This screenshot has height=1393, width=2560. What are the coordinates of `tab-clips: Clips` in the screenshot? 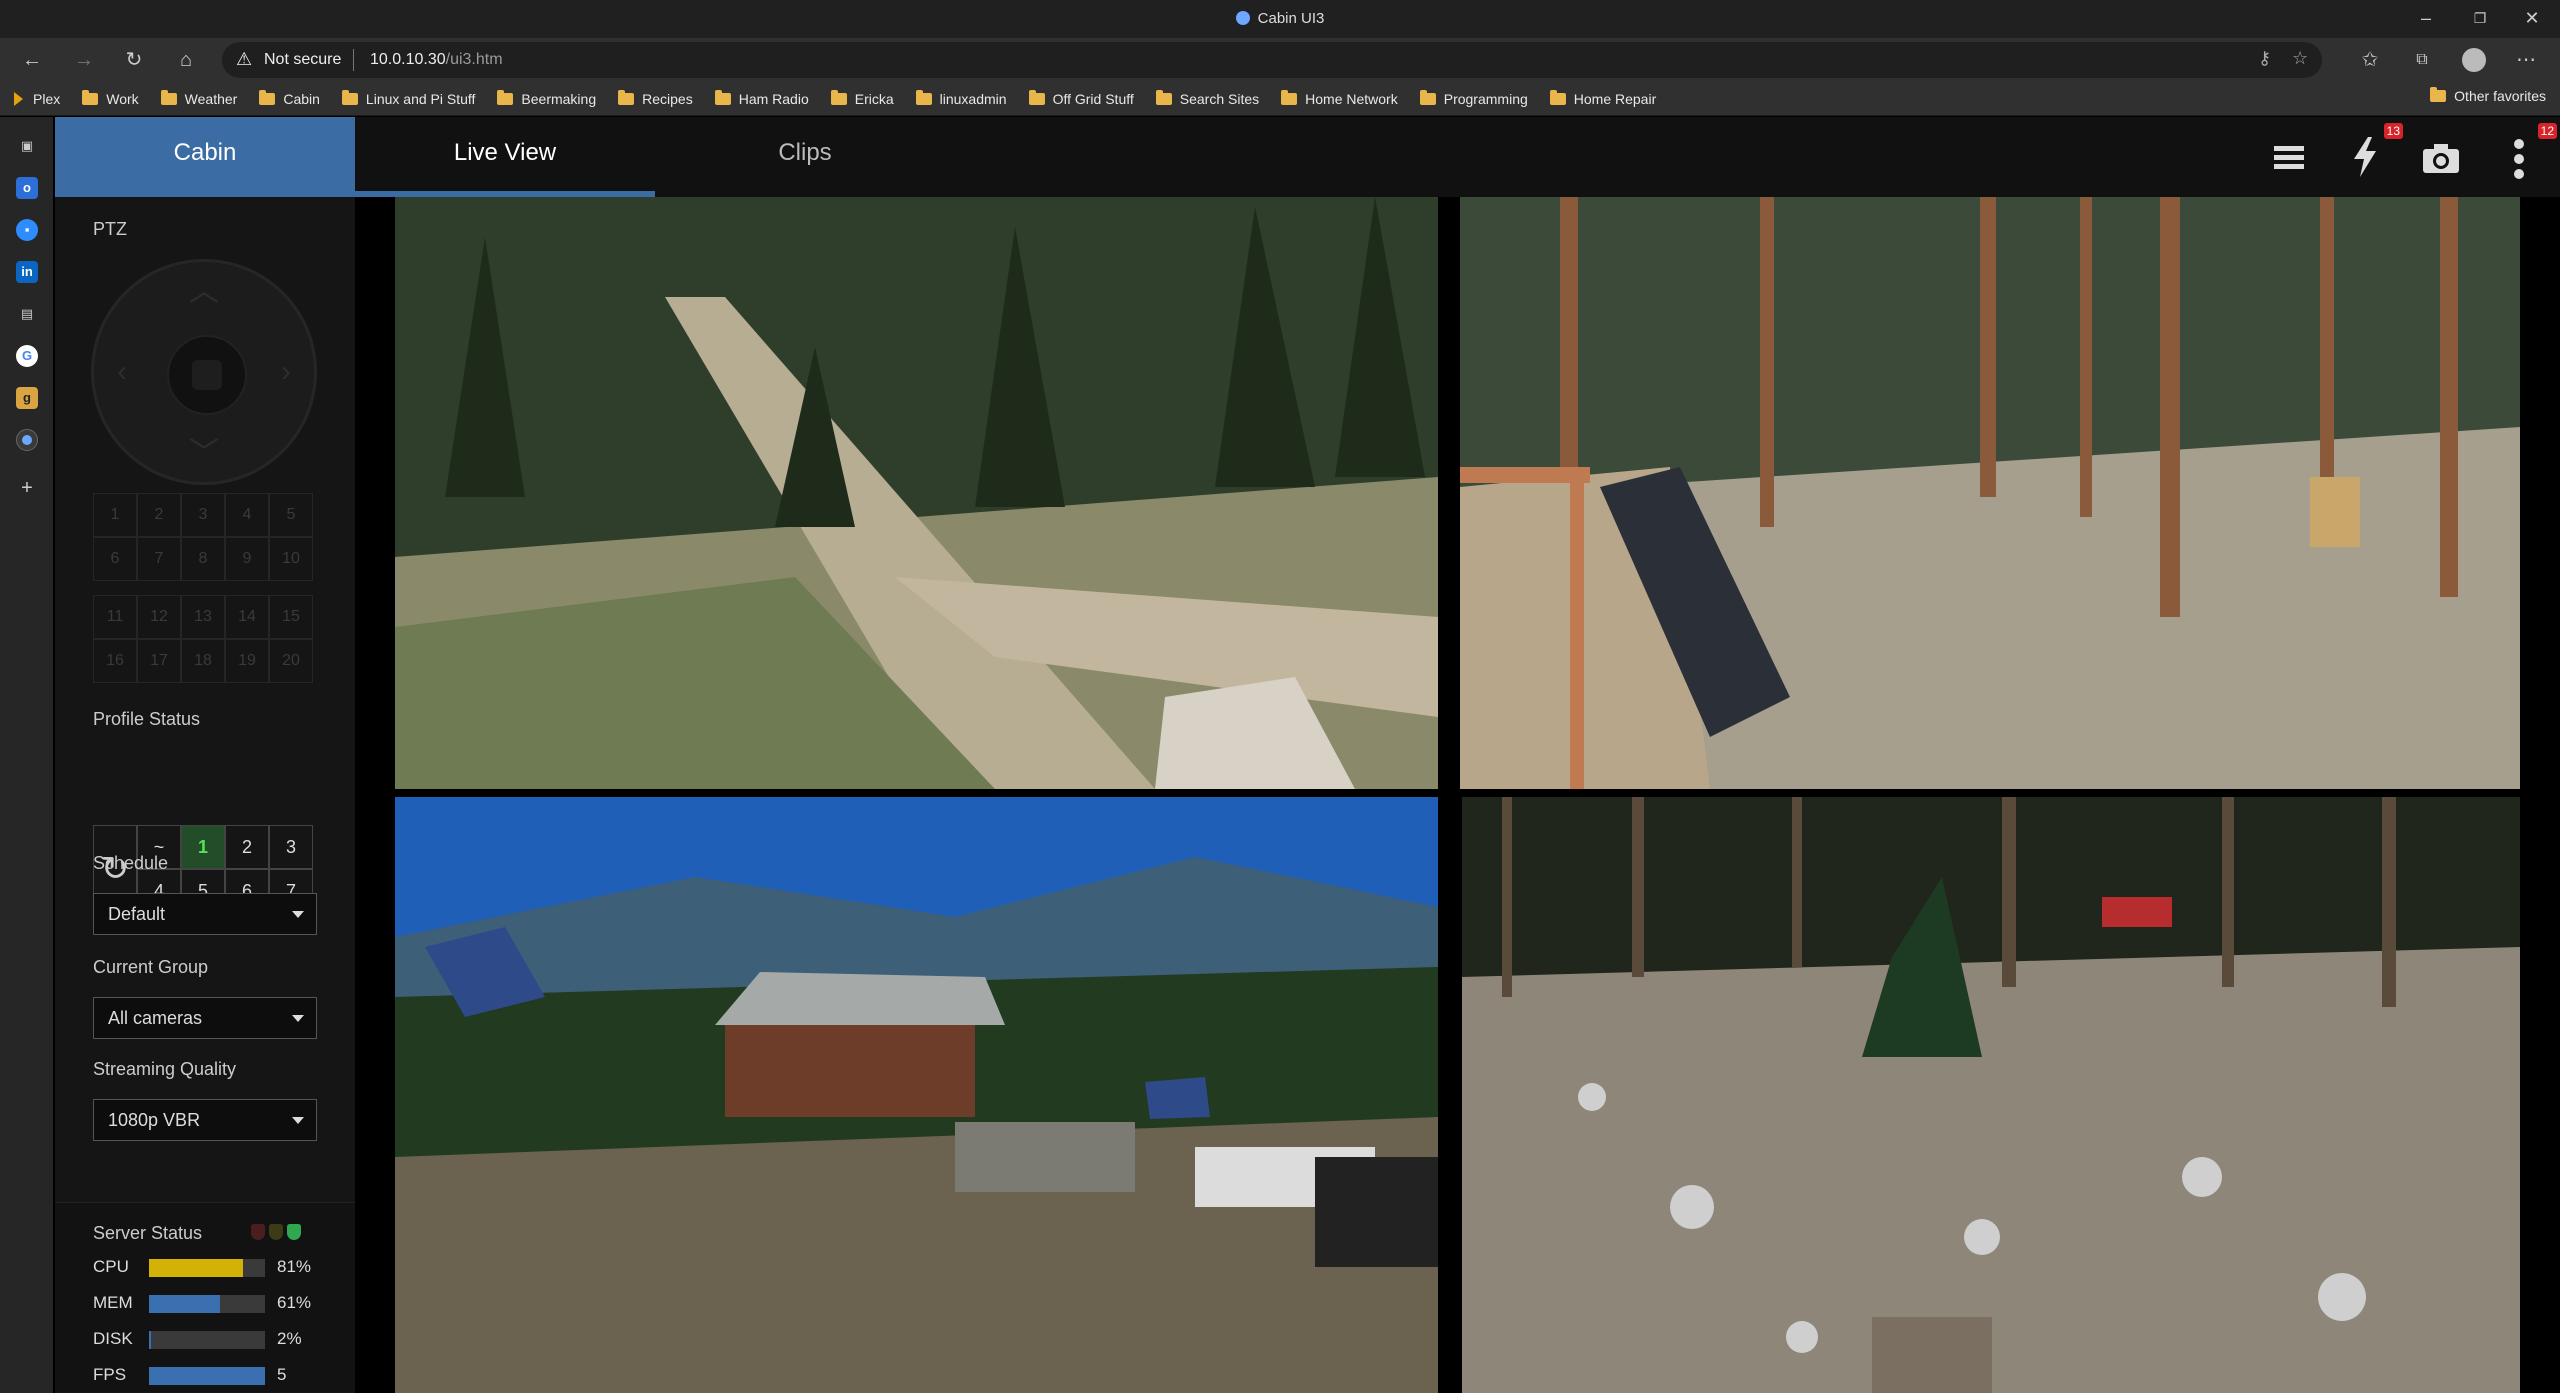 It's located at (805, 157).